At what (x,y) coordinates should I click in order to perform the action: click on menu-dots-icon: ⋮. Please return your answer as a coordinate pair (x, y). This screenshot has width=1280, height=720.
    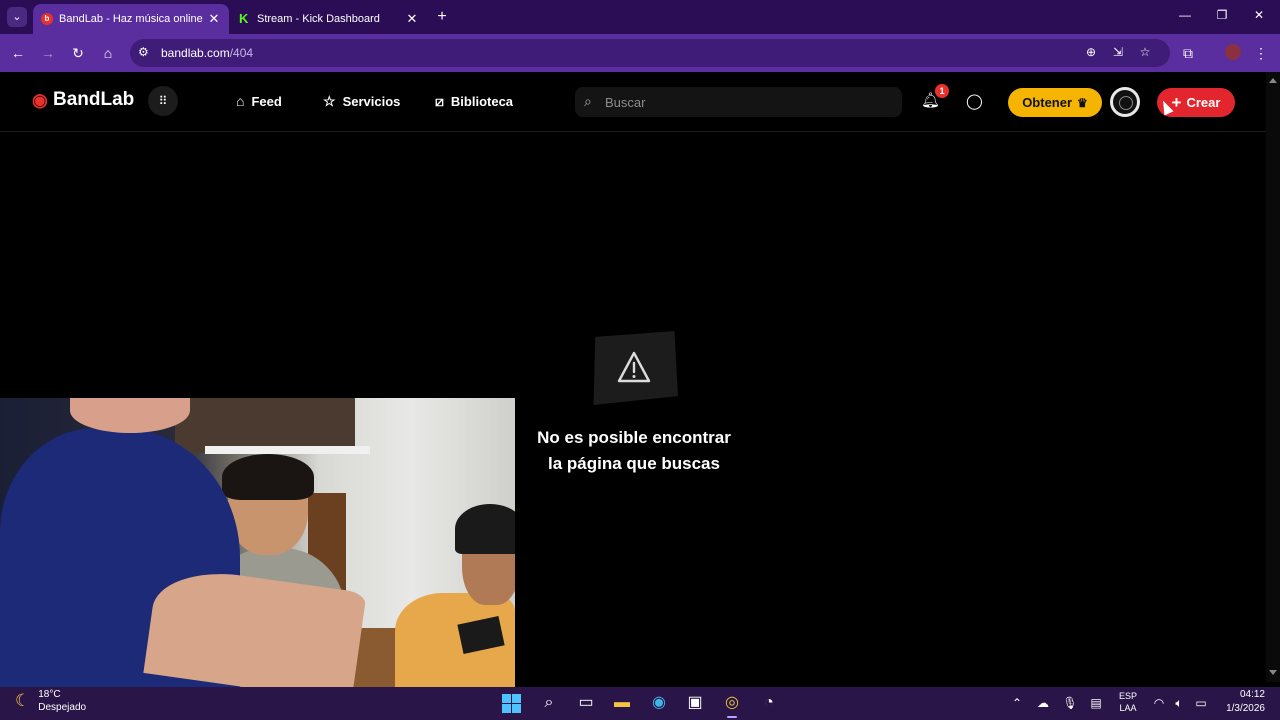
    Looking at the image, I should click on (1261, 53).